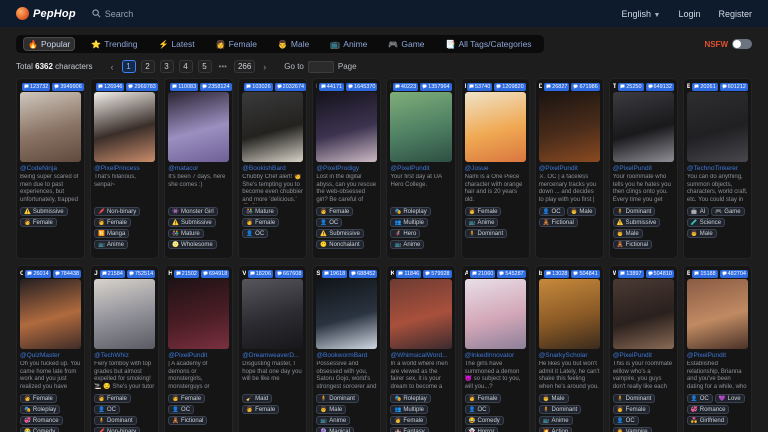 This screenshot has height=432, width=768. What do you see at coordinates (481, 429) in the screenshot?
I see `tag-pill: 👻 Horror` at bounding box center [481, 429].